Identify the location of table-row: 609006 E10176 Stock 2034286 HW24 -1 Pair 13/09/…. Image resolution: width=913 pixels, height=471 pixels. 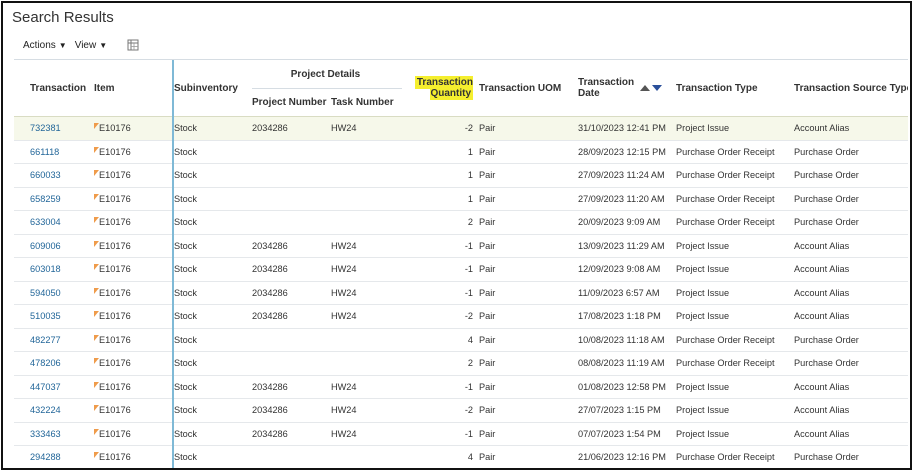
(461, 246).